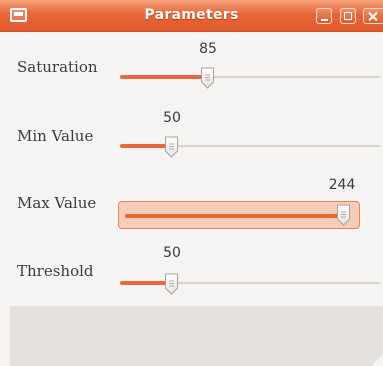  I want to click on saturation-label: Saturation, so click(57, 67).